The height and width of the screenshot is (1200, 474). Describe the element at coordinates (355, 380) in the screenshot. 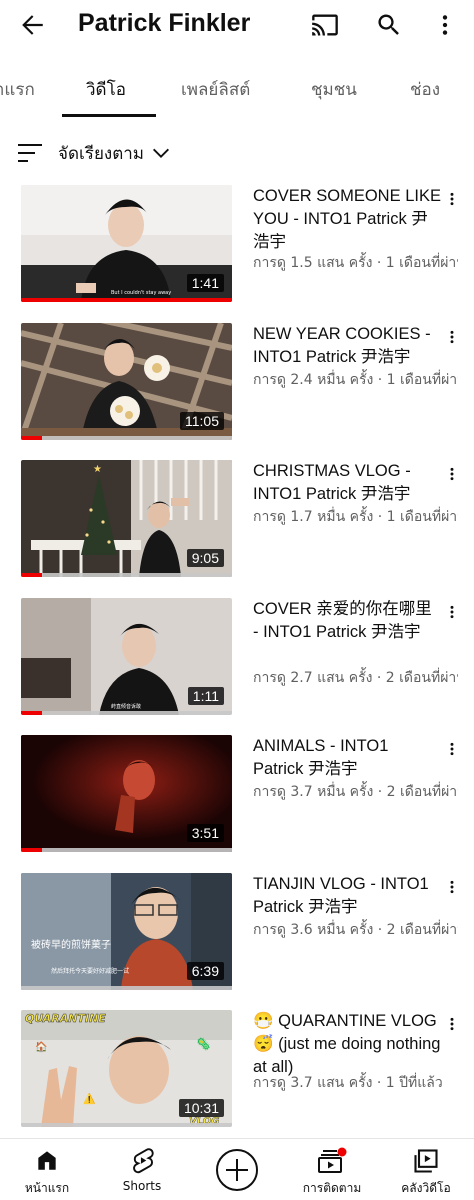

I see `video-metadata: การดู 2.4 หมื่น ครั้ง · 1 เดือนที่ผ่านมา` at that location.